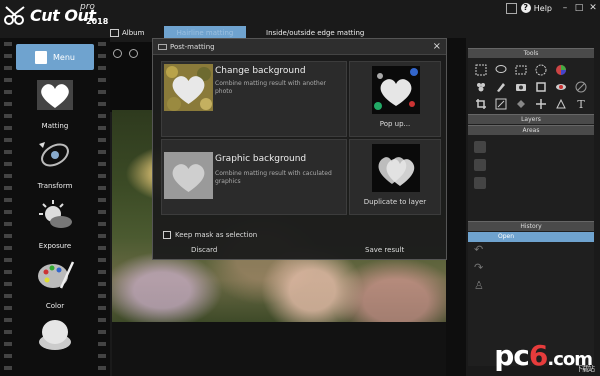 The width and height of the screenshot is (600, 376). What do you see at coordinates (396, 90) in the screenshot?
I see `pop-up-thumb` at bounding box center [396, 90].